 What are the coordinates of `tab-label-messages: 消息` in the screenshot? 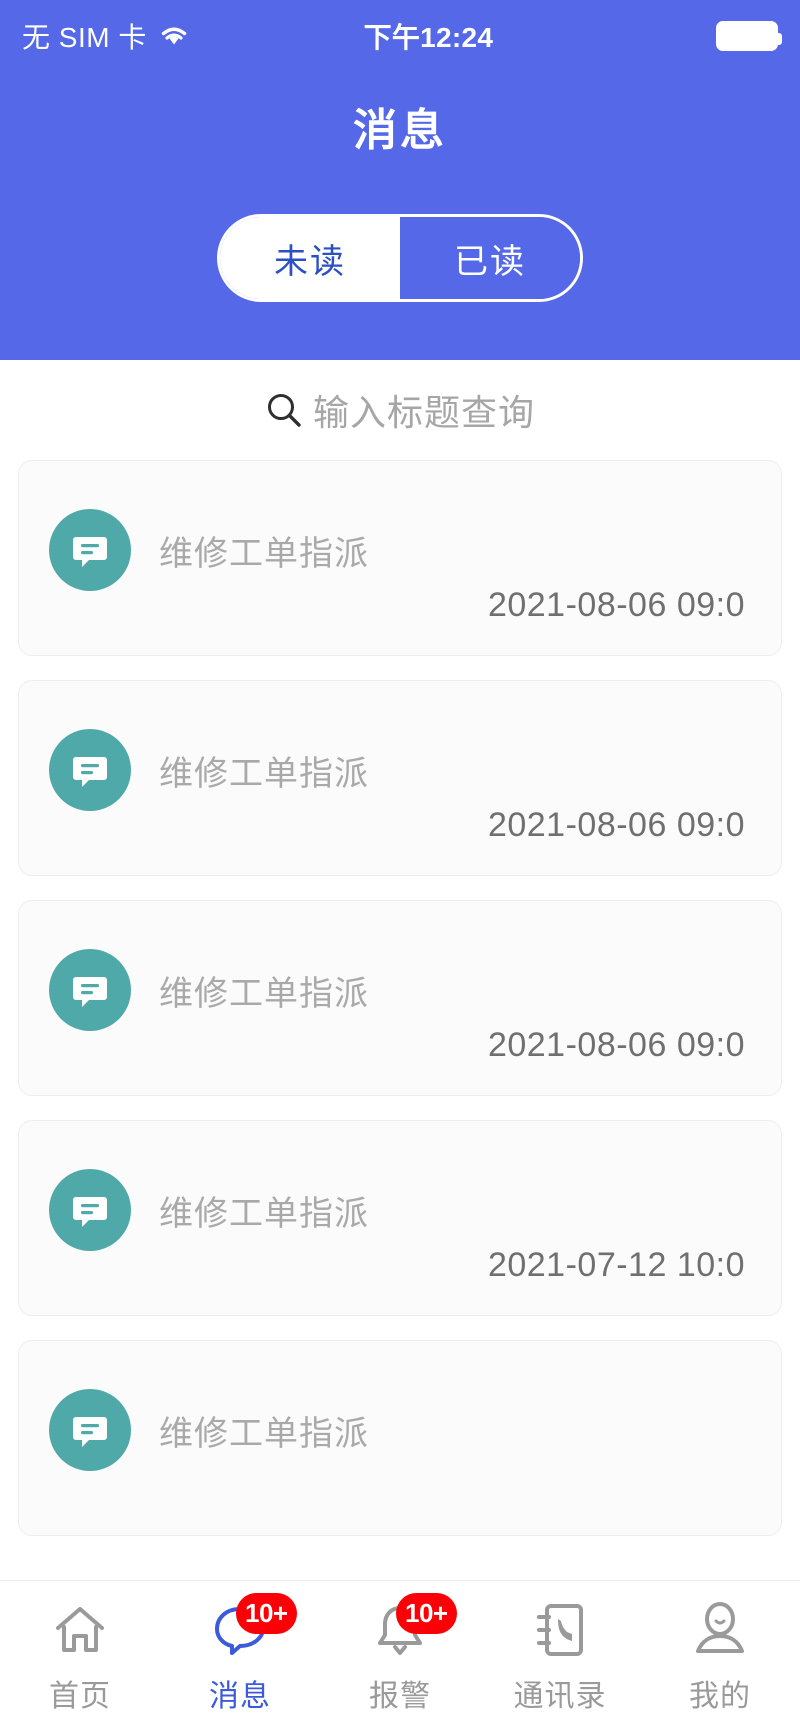 It's located at (240, 1696).